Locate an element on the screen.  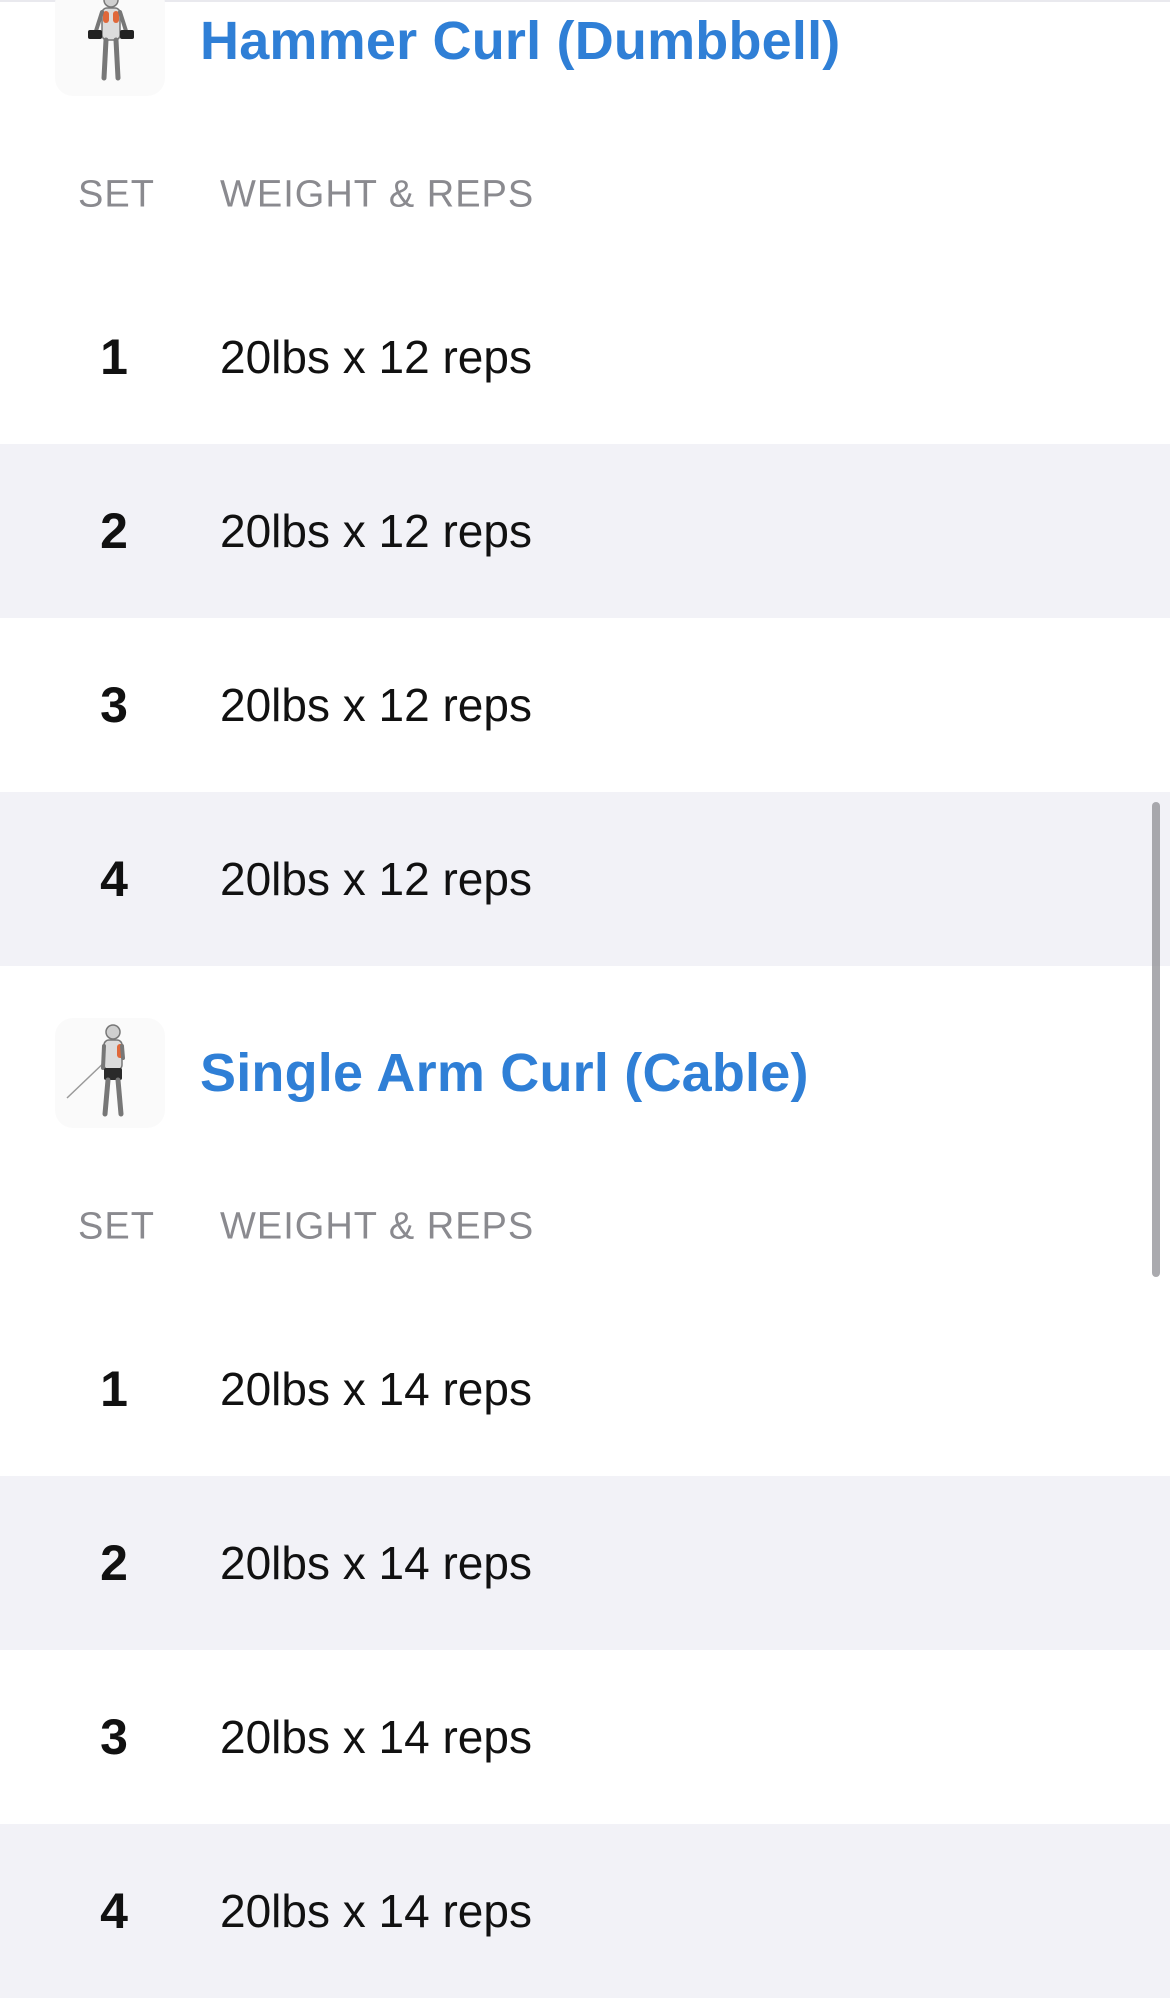
cable-single-arm-curl-figure-icon is located at coordinates (110, 1073).